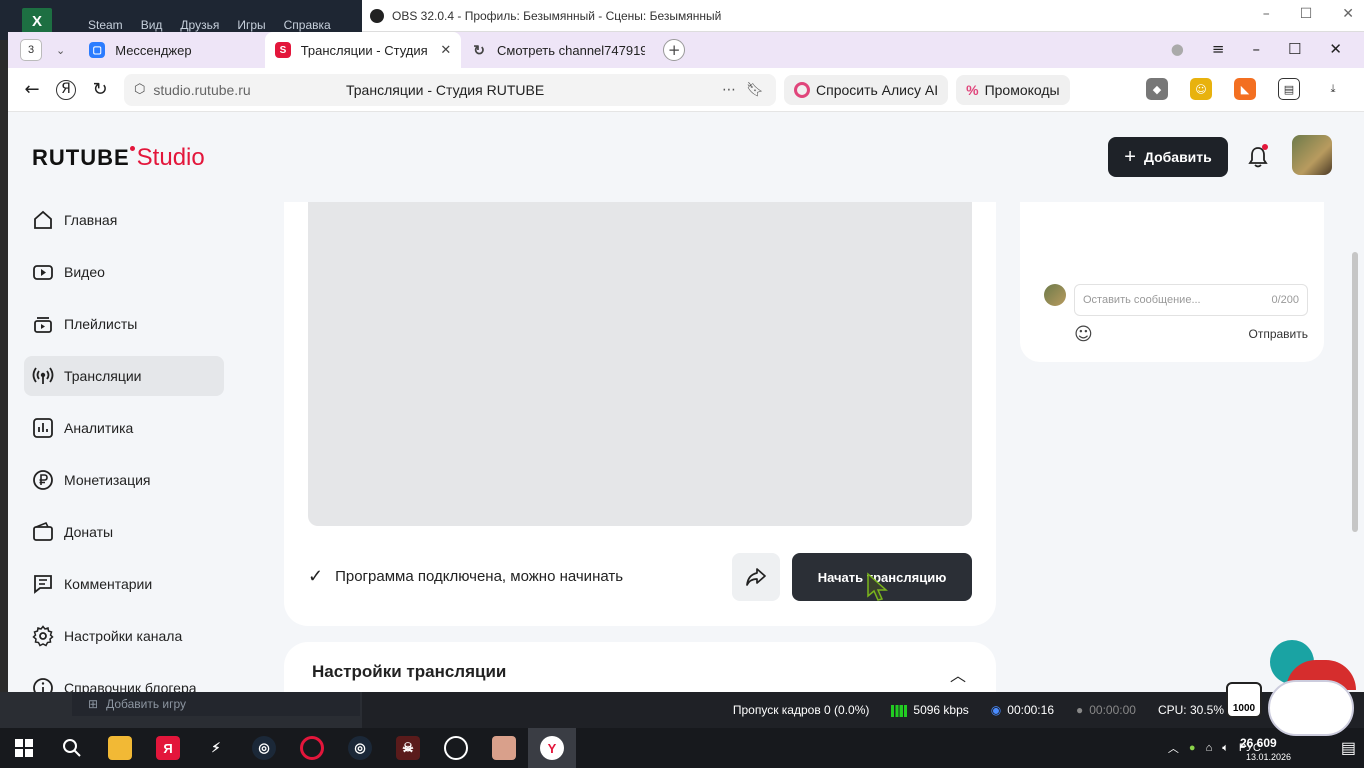 This screenshot has height=768, width=1364. I want to click on sidebar-item-analytics: Аналитика, so click(124, 428).